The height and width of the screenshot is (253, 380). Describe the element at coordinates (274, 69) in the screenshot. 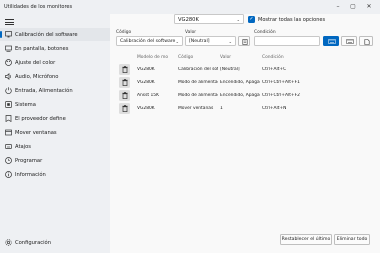

I see `cell-condition: Ctrl+Alt+C` at that location.